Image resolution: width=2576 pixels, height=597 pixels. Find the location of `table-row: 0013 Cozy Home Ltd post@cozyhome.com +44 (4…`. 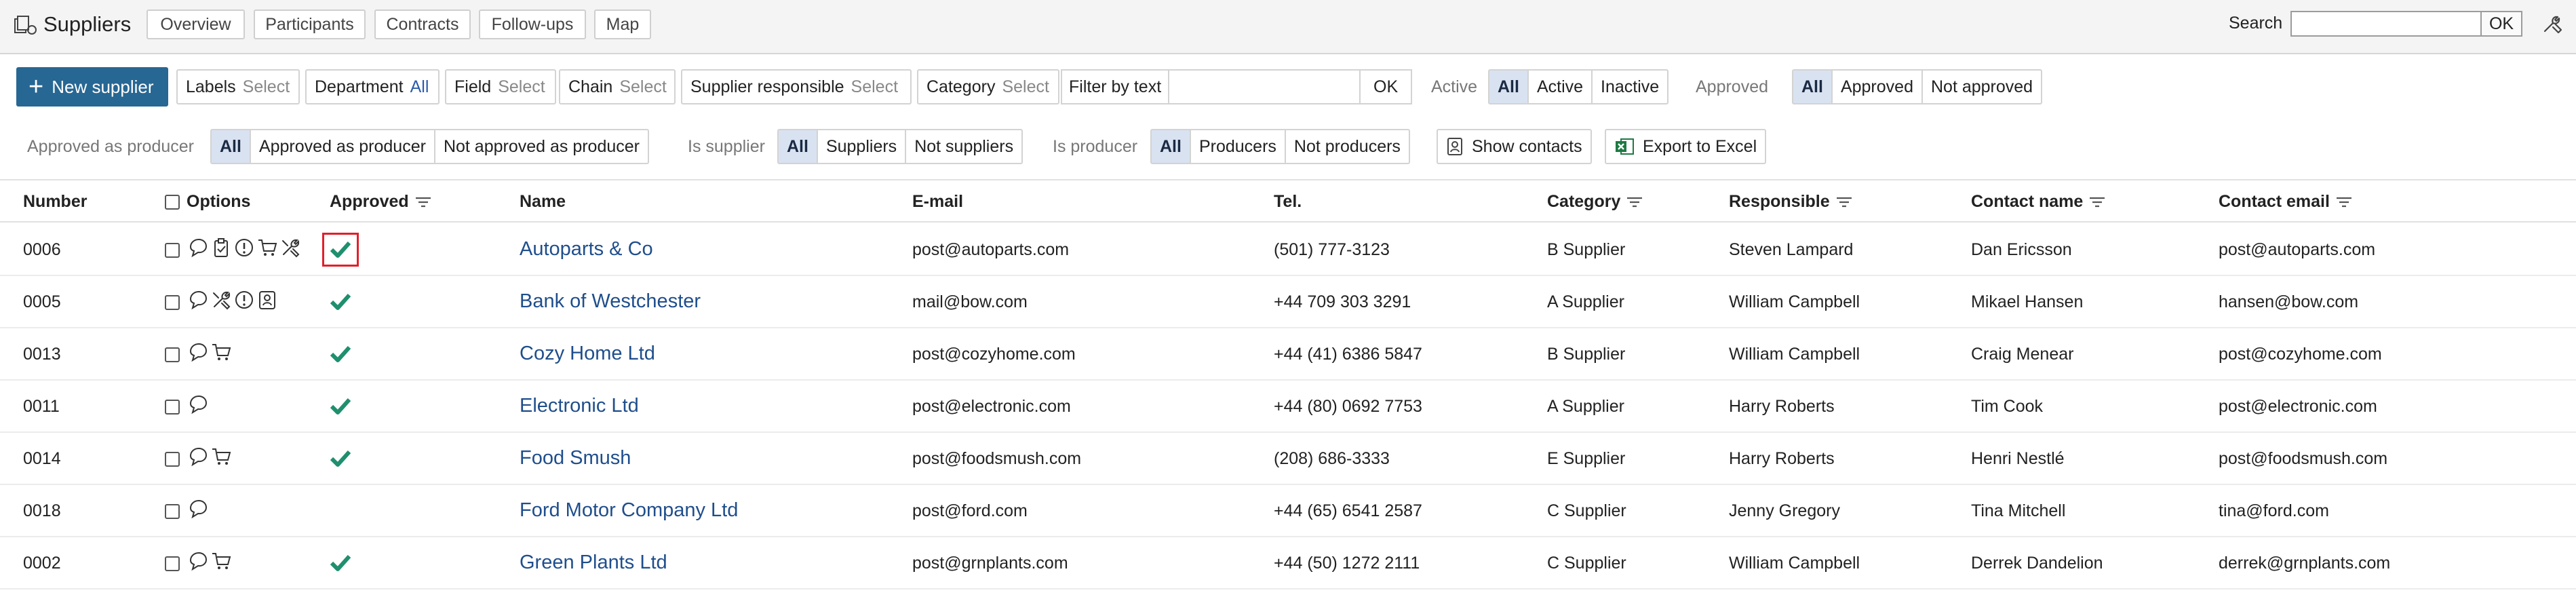

table-row: 0013 Cozy Home Ltd post@cozyhome.com +44 (4… is located at coordinates (1288, 355).